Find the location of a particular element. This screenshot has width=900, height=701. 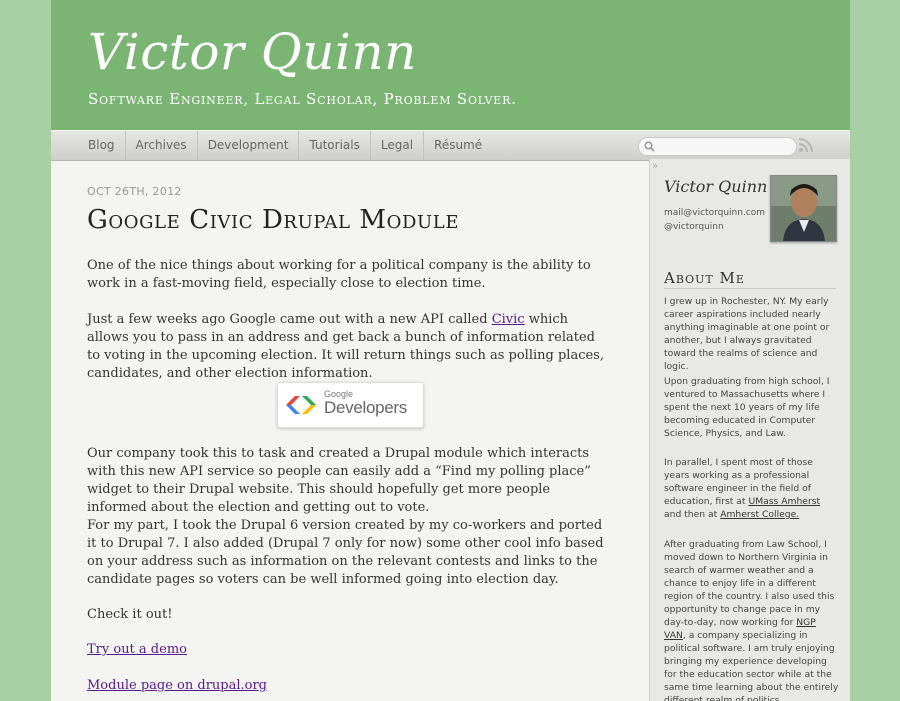

nav-item-legal: Legal is located at coordinates (398, 145).